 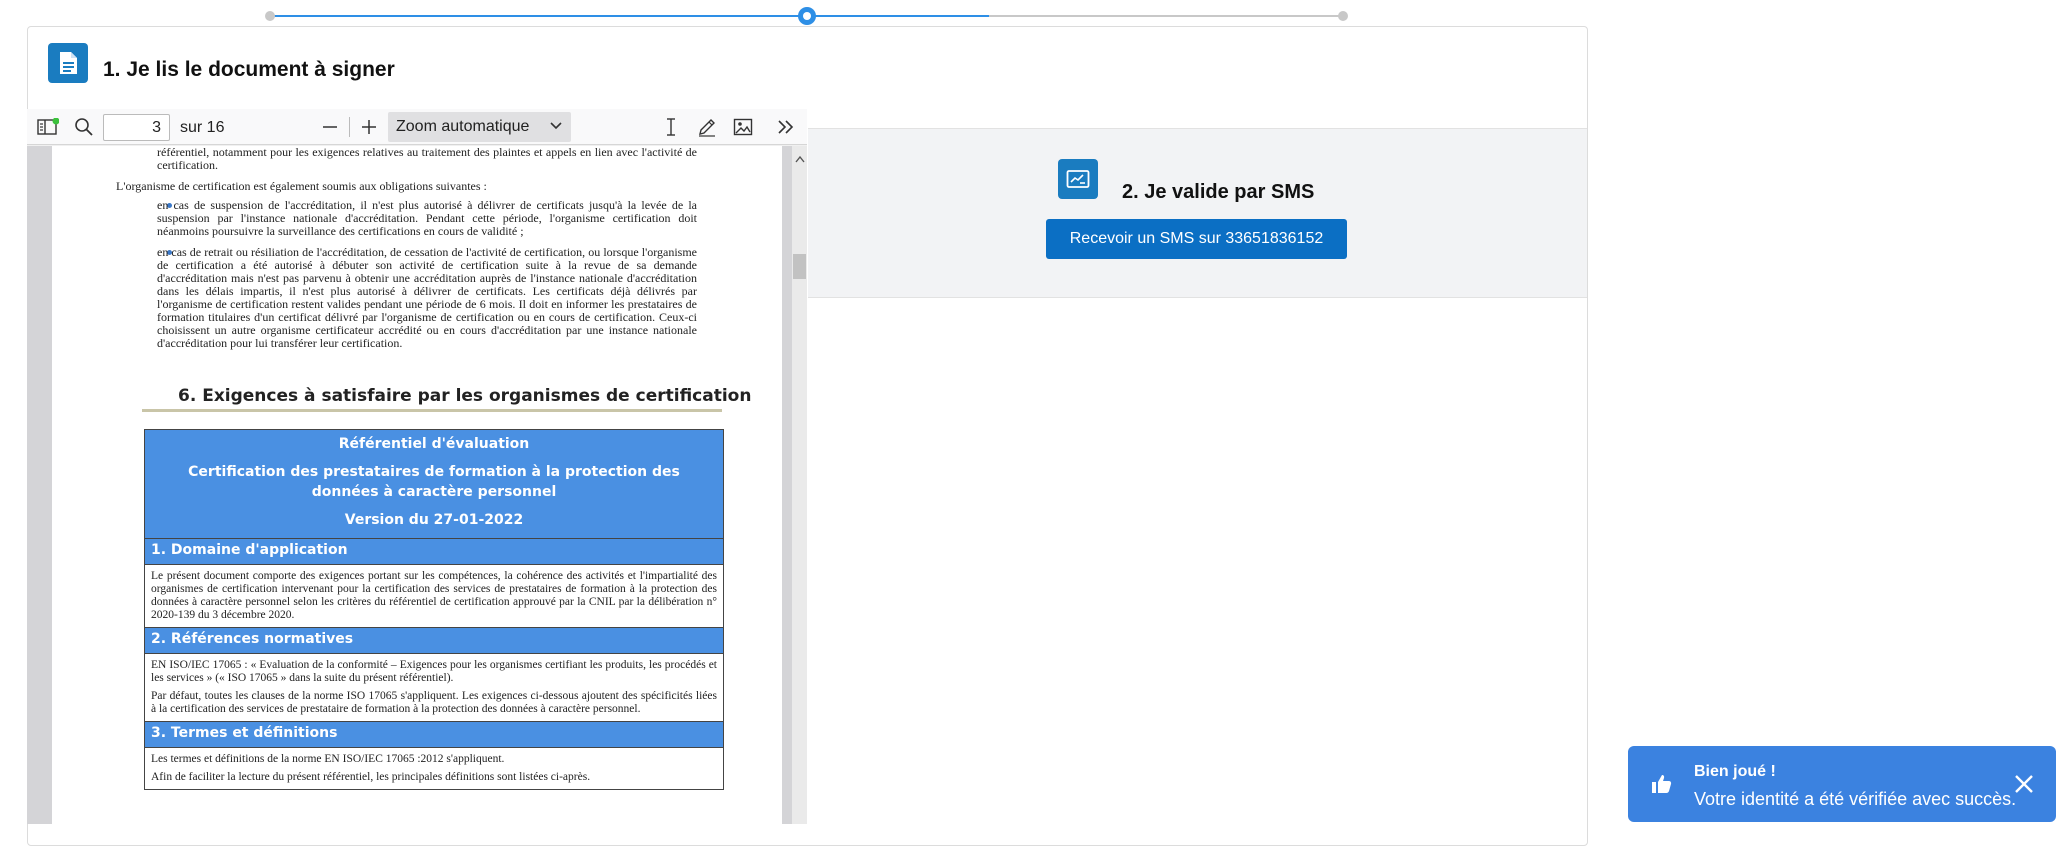 What do you see at coordinates (1196, 239) in the screenshot?
I see `receive-sms-button: Recevoir un SMS sur 33651836152` at bounding box center [1196, 239].